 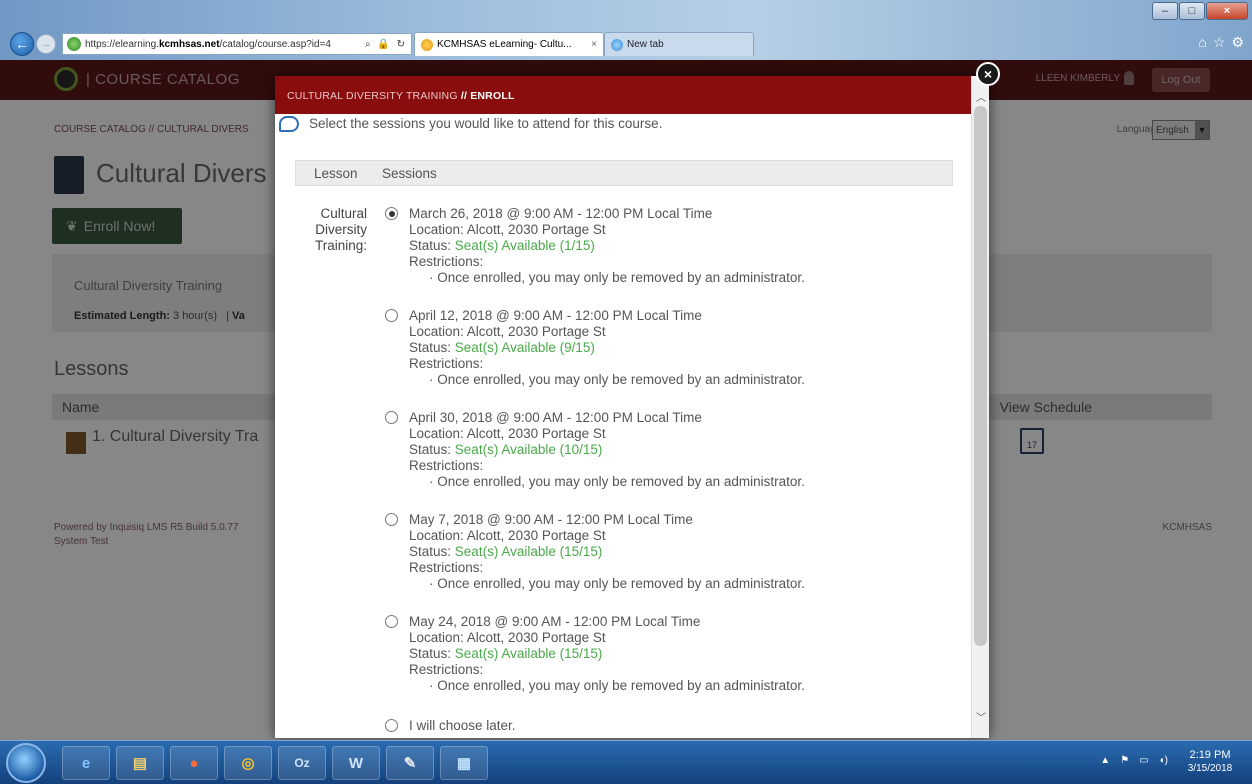 I want to click on taskbar-app-window: ▦, so click(x=464, y=763).